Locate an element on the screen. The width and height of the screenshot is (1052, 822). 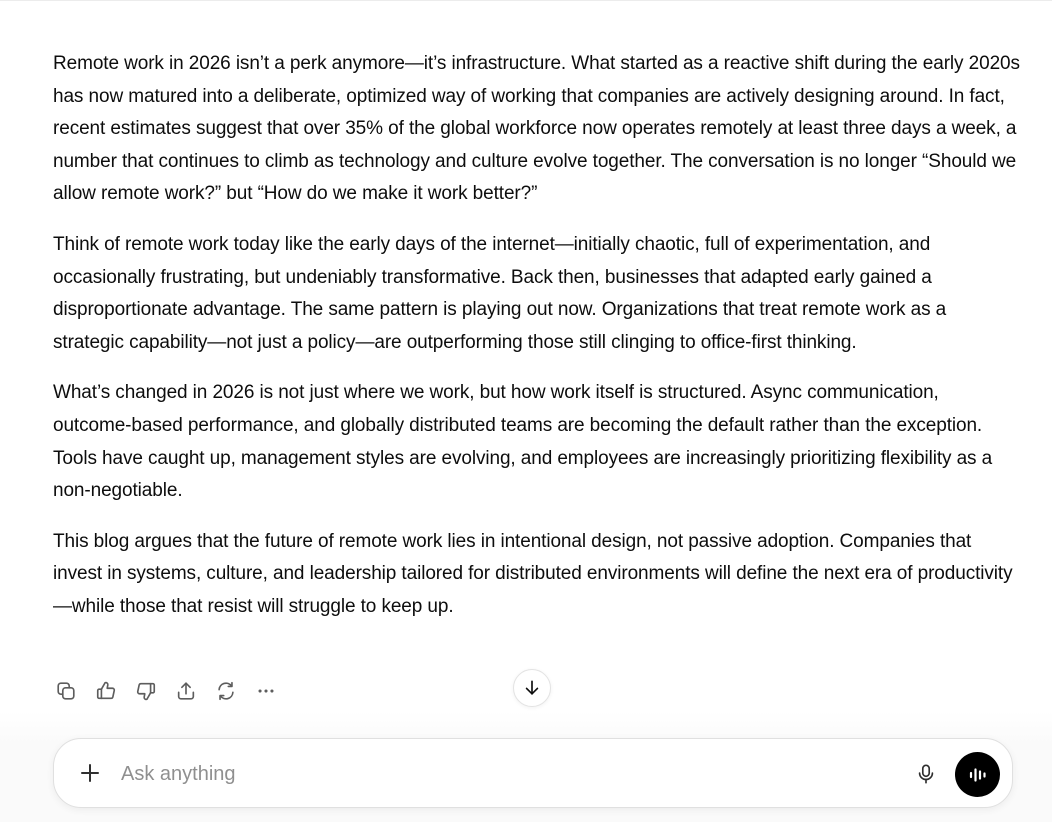
thumbs-down-icon is located at coordinates (146, 691).